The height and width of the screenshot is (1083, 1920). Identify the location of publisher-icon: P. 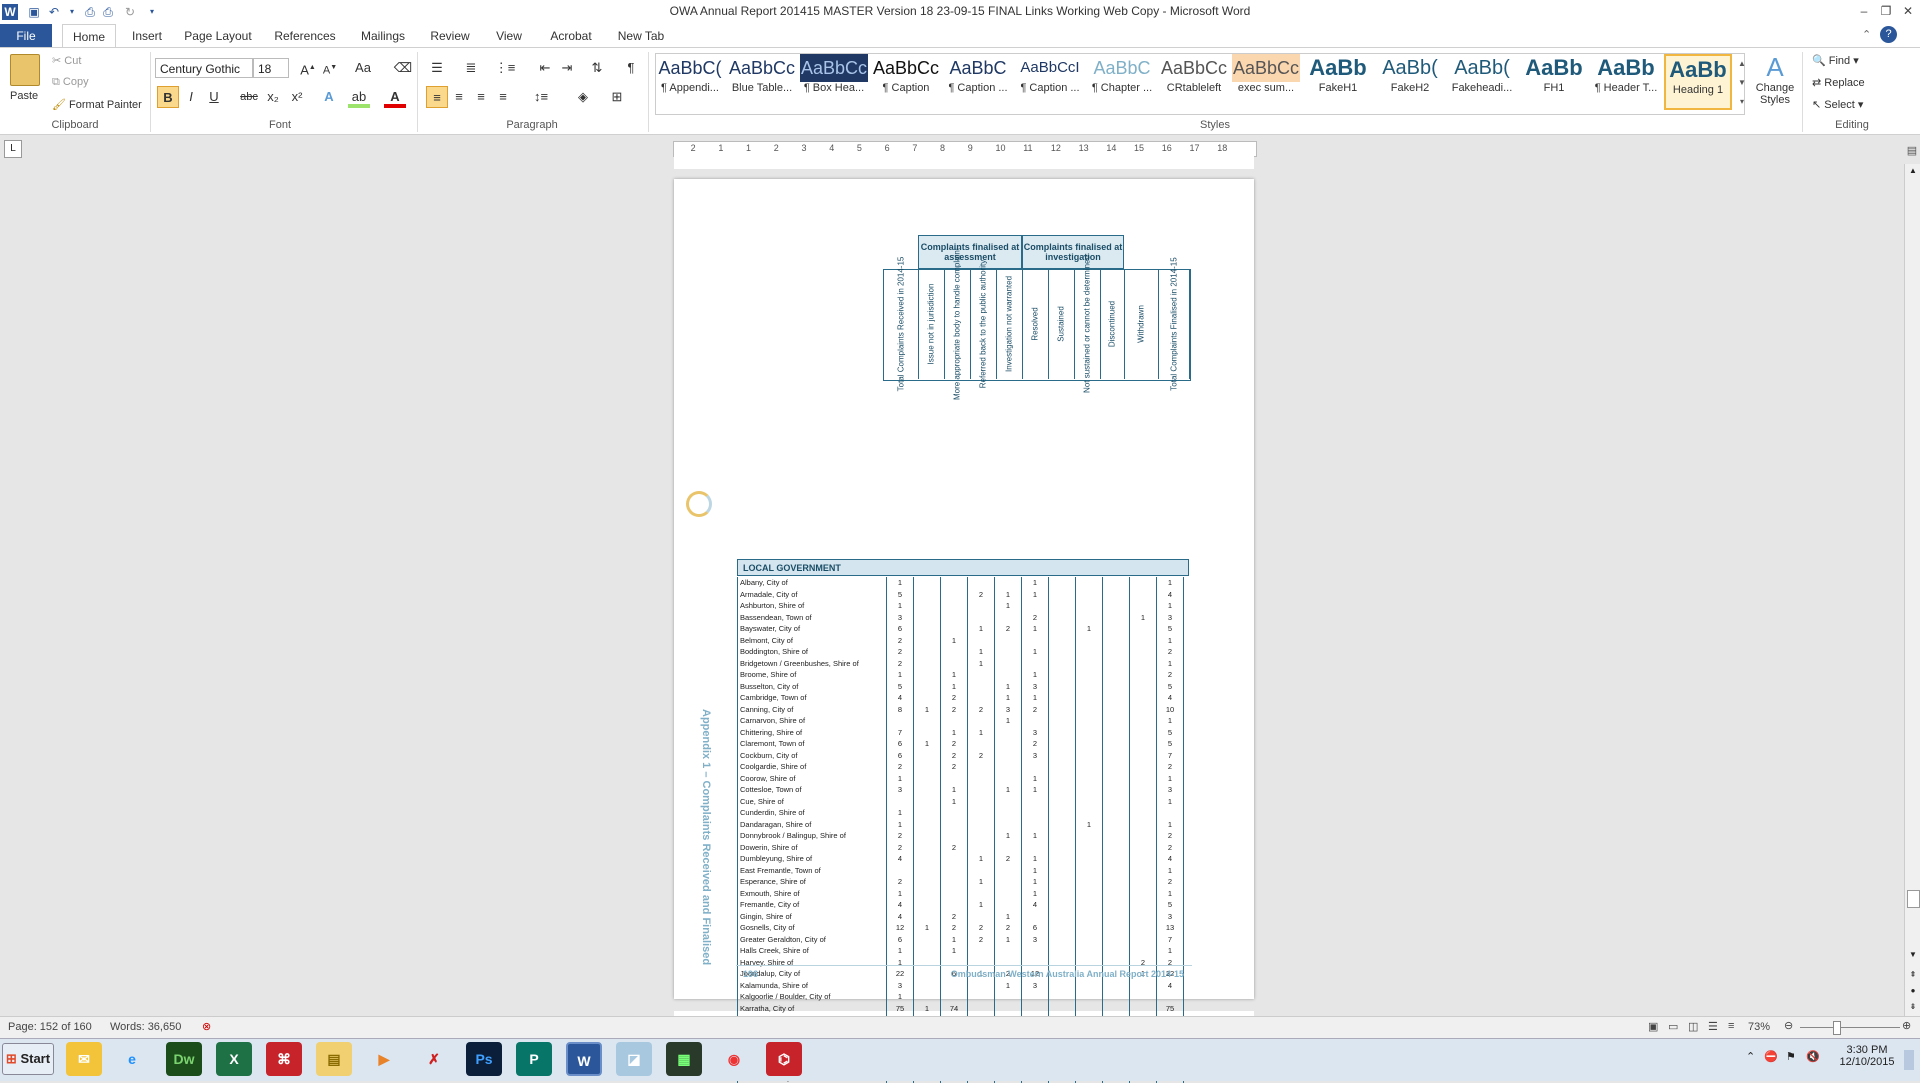
(534, 1059).